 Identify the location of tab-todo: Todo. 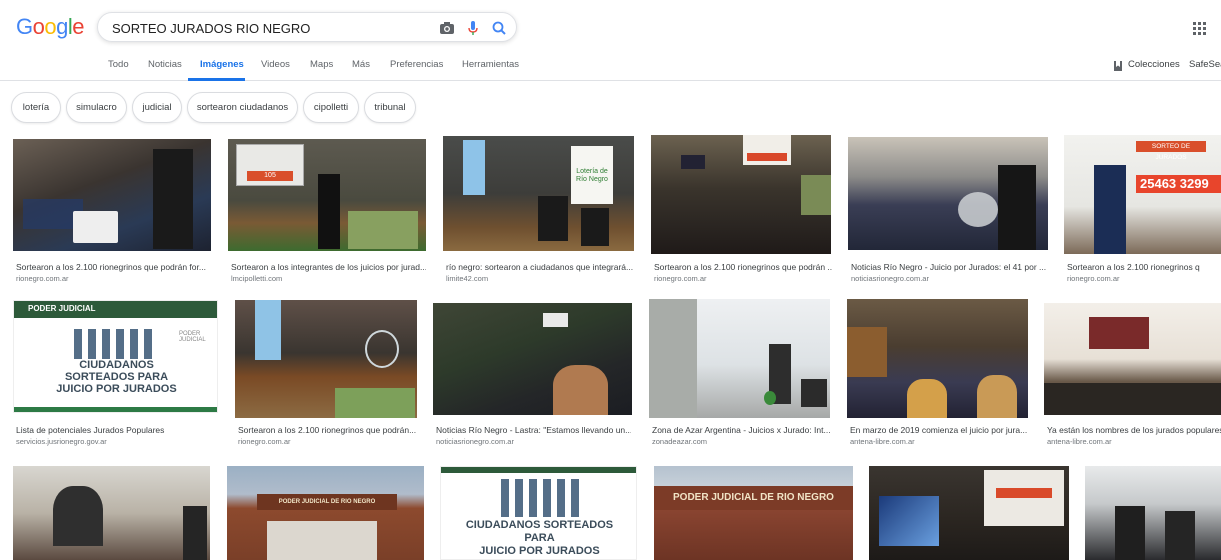
(118, 64).